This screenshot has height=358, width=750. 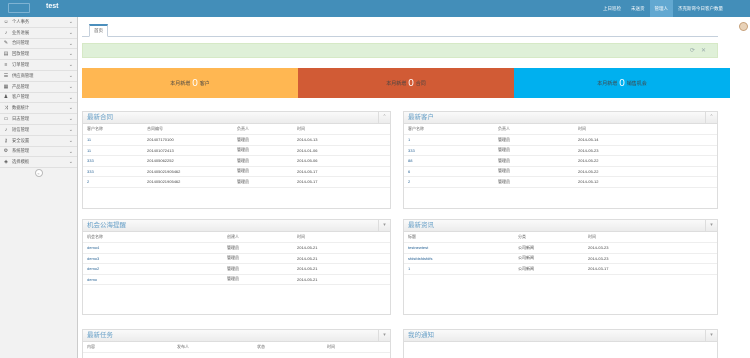 What do you see at coordinates (38, 44) in the screenshot?
I see `sidebar-item-2: ✎ 合同管理 ⌄` at bounding box center [38, 44].